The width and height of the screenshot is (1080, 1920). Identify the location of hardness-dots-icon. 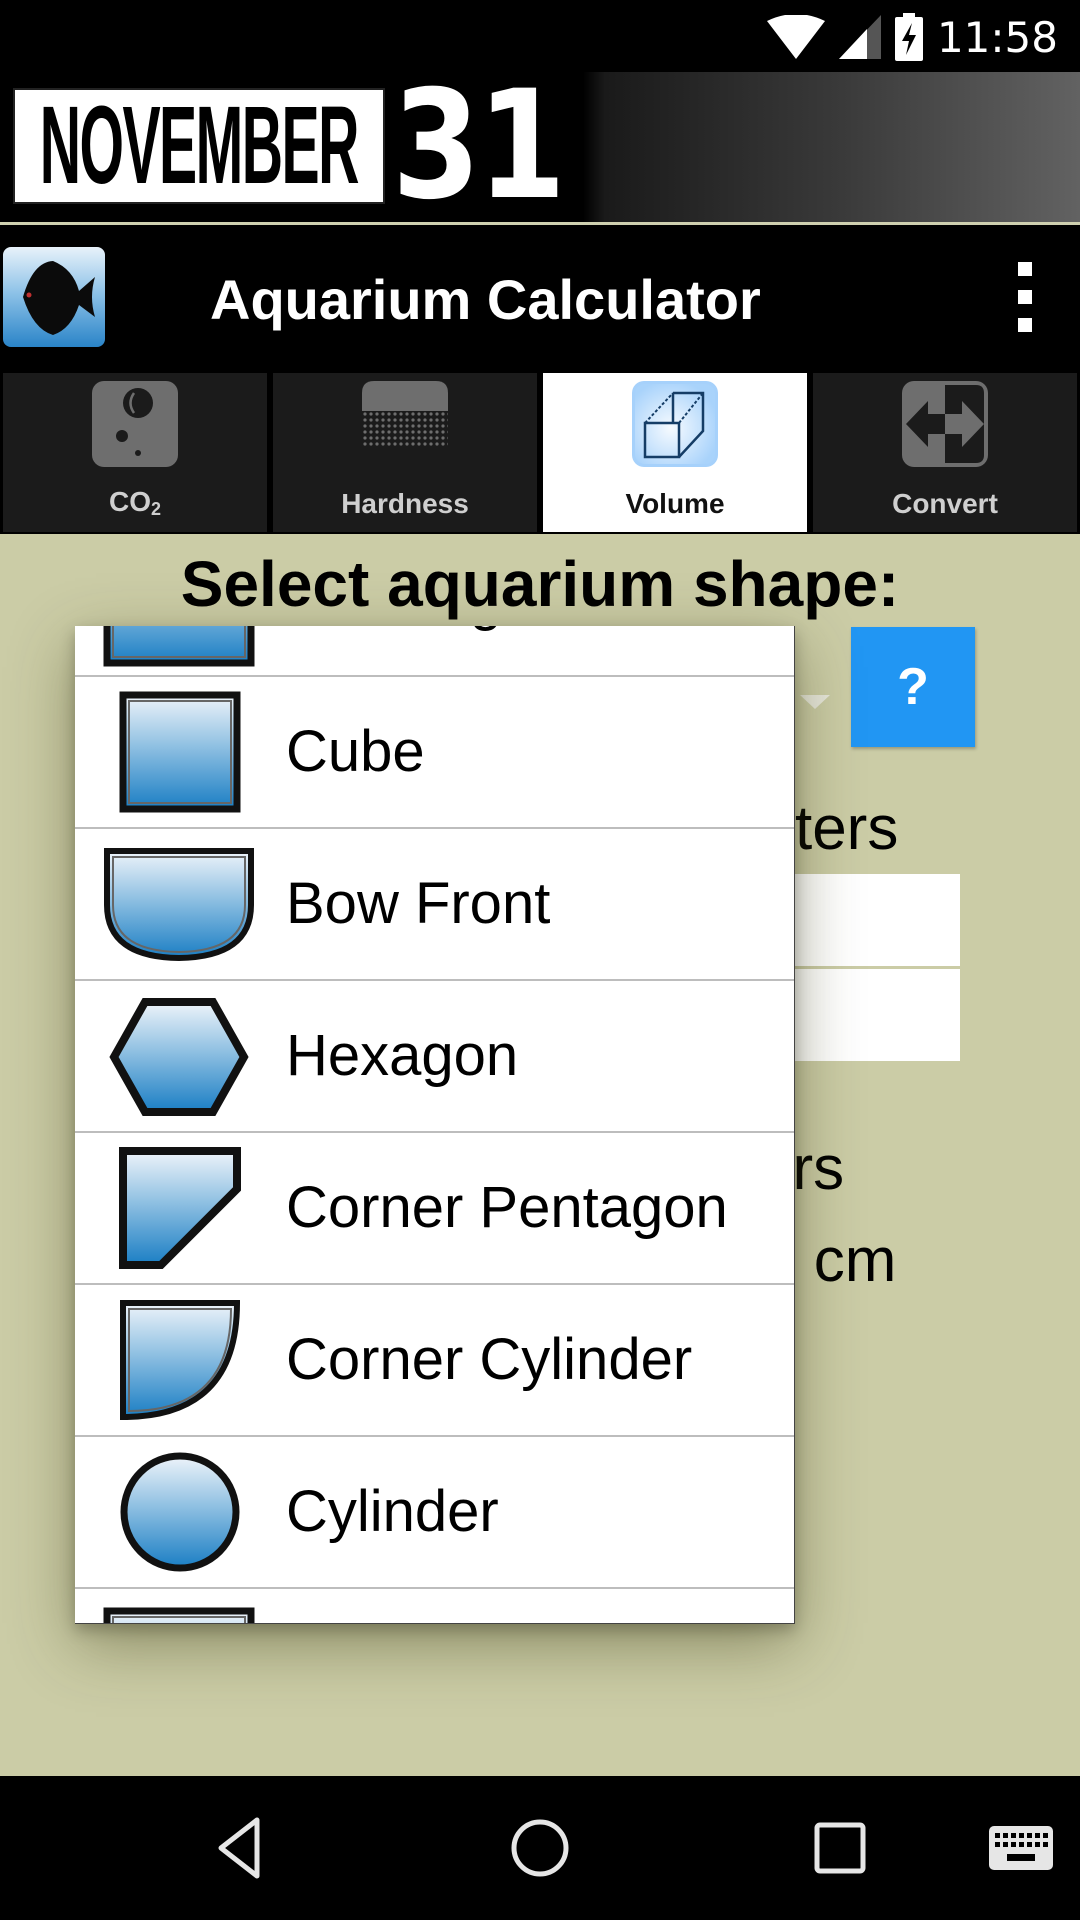
(405, 424).